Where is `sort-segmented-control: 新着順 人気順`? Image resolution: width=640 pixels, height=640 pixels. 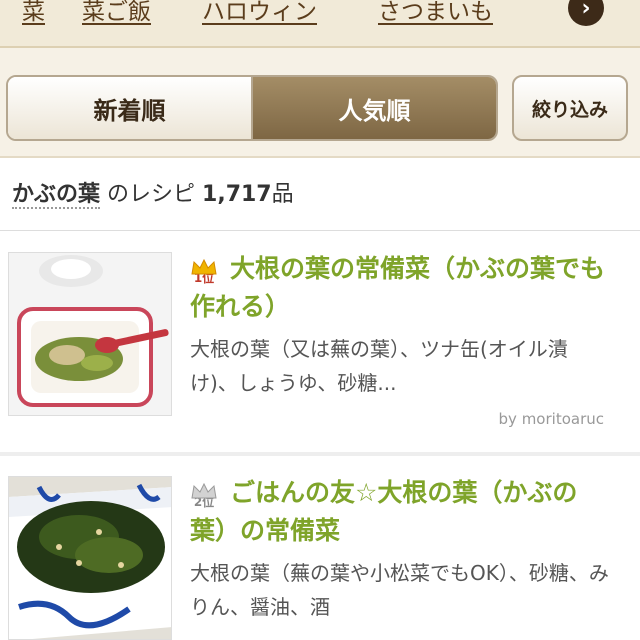 sort-segmented-control: 新着順 人気順 is located at coordinates (252, 108).